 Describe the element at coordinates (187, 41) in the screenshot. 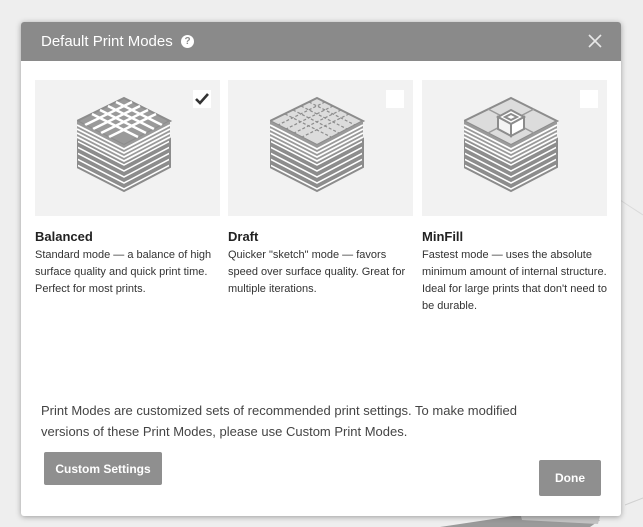

I see `question-circle-icon: ?` at that location.